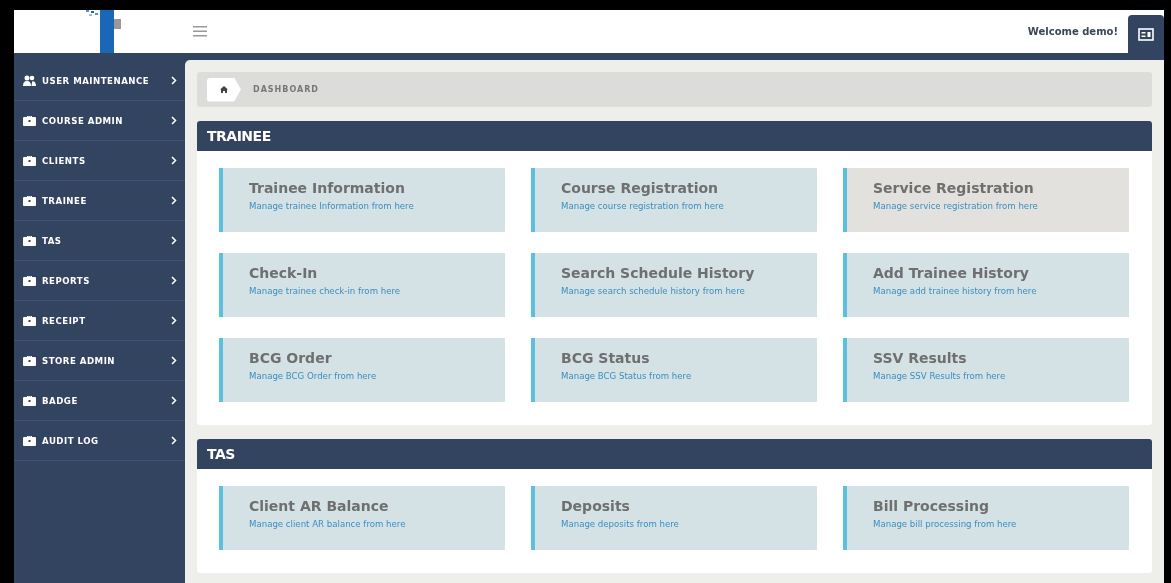 The width and height of the screenshot is (1171, 583). Describe the element at coordinates (674, 454) in the screenshot. I see `section-title: TAS` at that location.